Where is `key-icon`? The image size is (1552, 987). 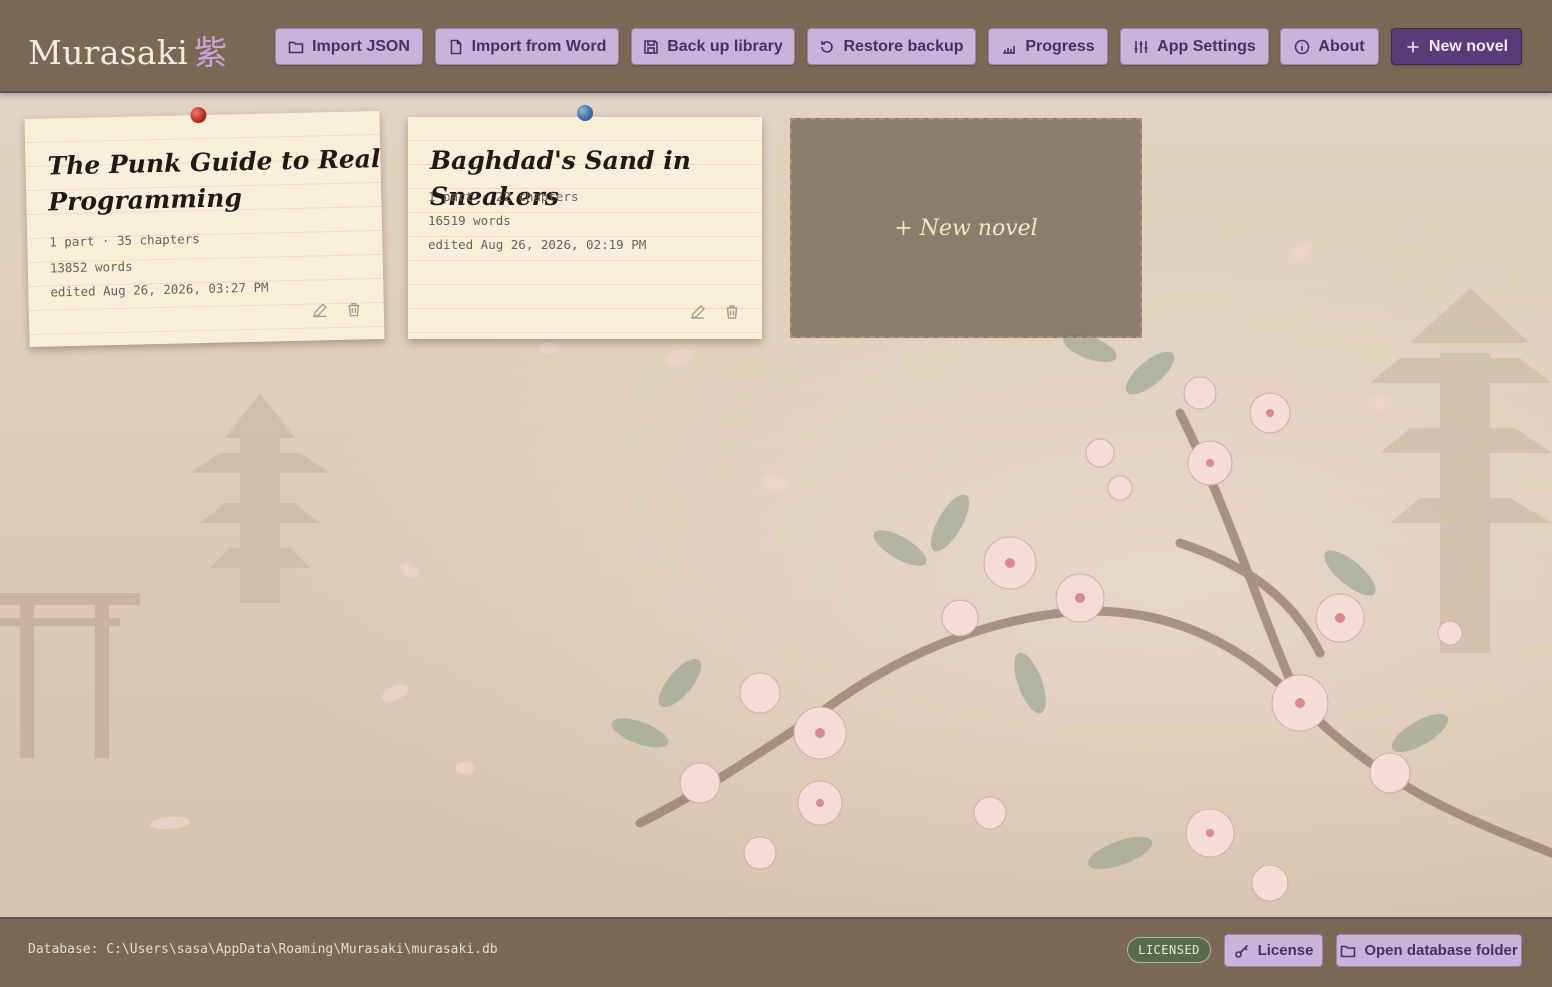
key-icon is located at coordinates (1241, 951).